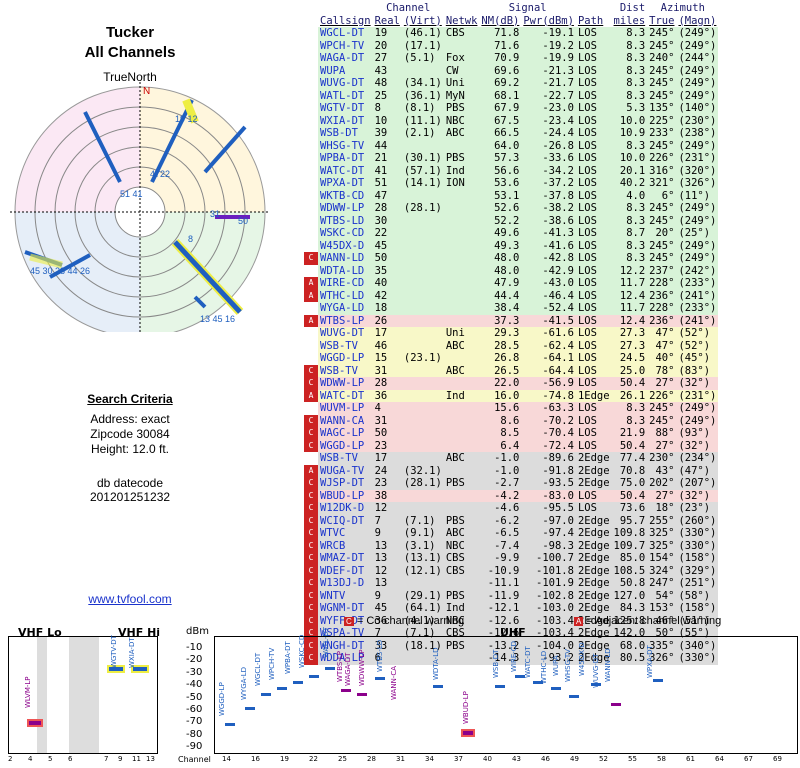 This screenshot has height=768, width=800. What do you see at coordinates (511, 296) in the screenshot?
I see `station-row: A WTHC-LD 42 44.4 -46.4 LOS 12.4 236° (241°)` at bounding box center [511, 296].